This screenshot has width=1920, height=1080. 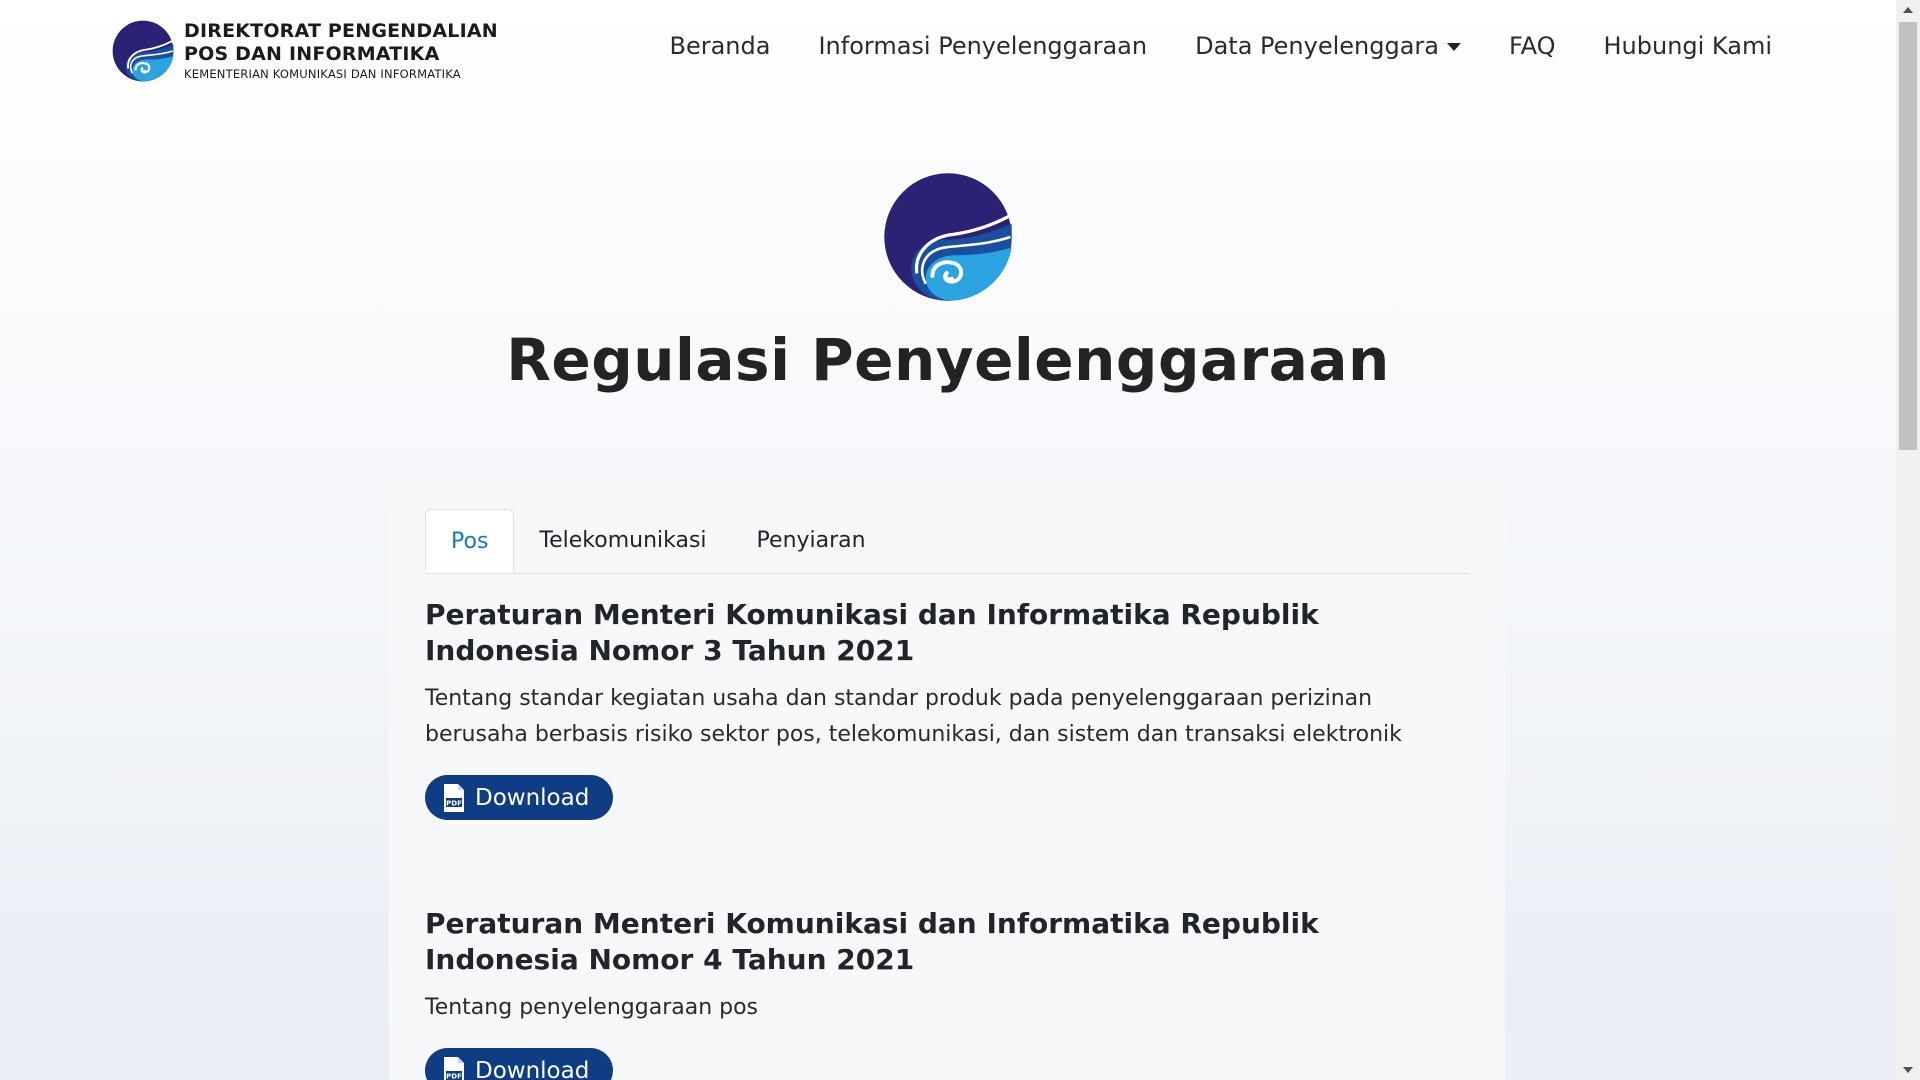 What do you see at coordinates (1908, 1070) in the screenshot?
I see `scroll-down-arrow-icon` at bounding box center [1908, 1070].